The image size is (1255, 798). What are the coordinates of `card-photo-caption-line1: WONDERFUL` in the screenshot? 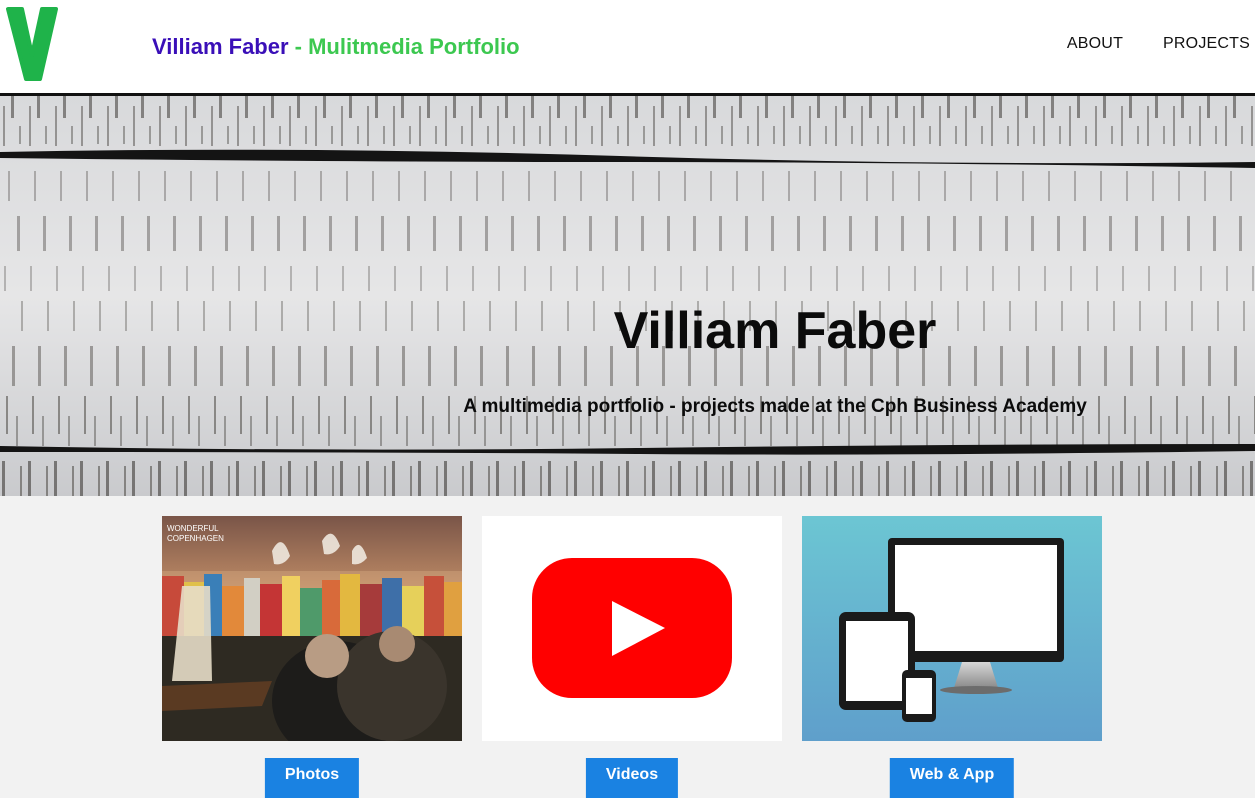 It's located at (193, 528).